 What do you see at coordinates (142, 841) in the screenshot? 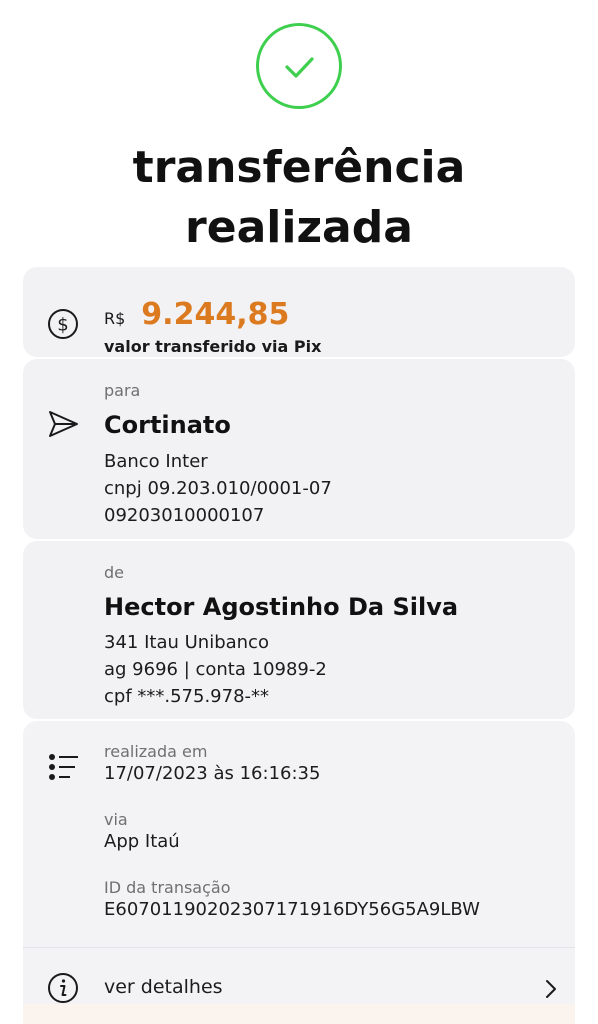
I see `channel-value: App Itaú` at bounding box center [142, 841].